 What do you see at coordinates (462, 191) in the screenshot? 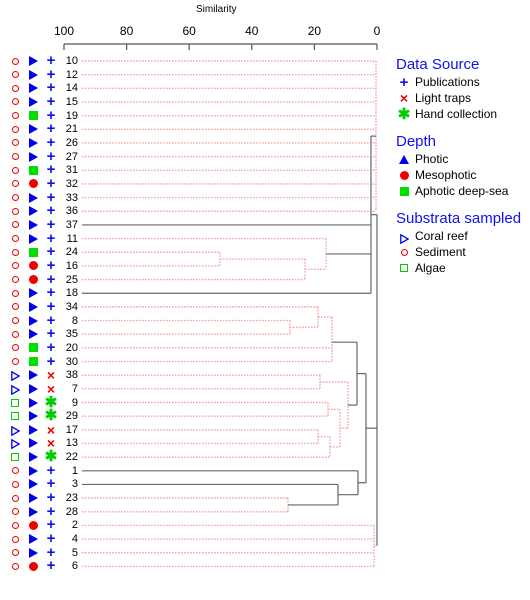
I see `legend-item-label: Aphotic deep-sea` at bounding box center [462, 191].